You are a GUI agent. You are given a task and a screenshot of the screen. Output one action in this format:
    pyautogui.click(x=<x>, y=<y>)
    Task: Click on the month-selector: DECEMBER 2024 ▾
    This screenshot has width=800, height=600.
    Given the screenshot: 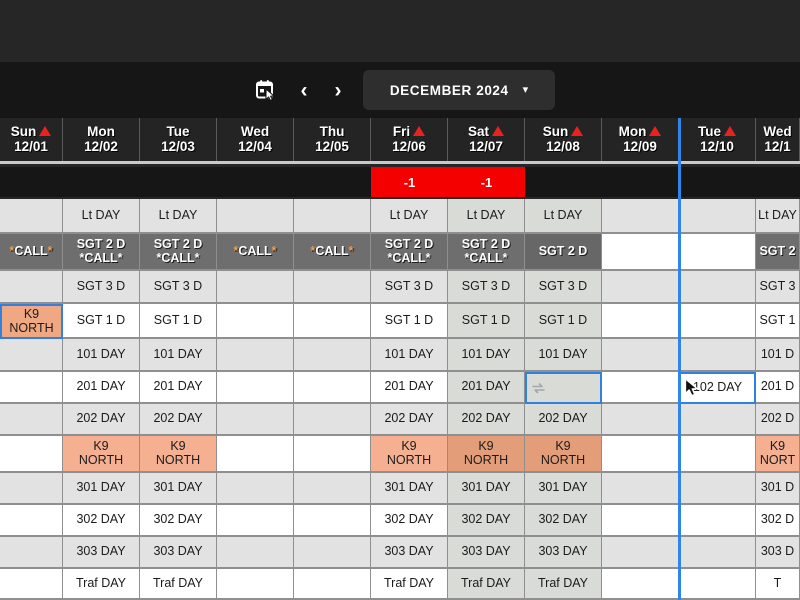 What is the action you would take?
    pyautogui.click(x=459, y=90)
    